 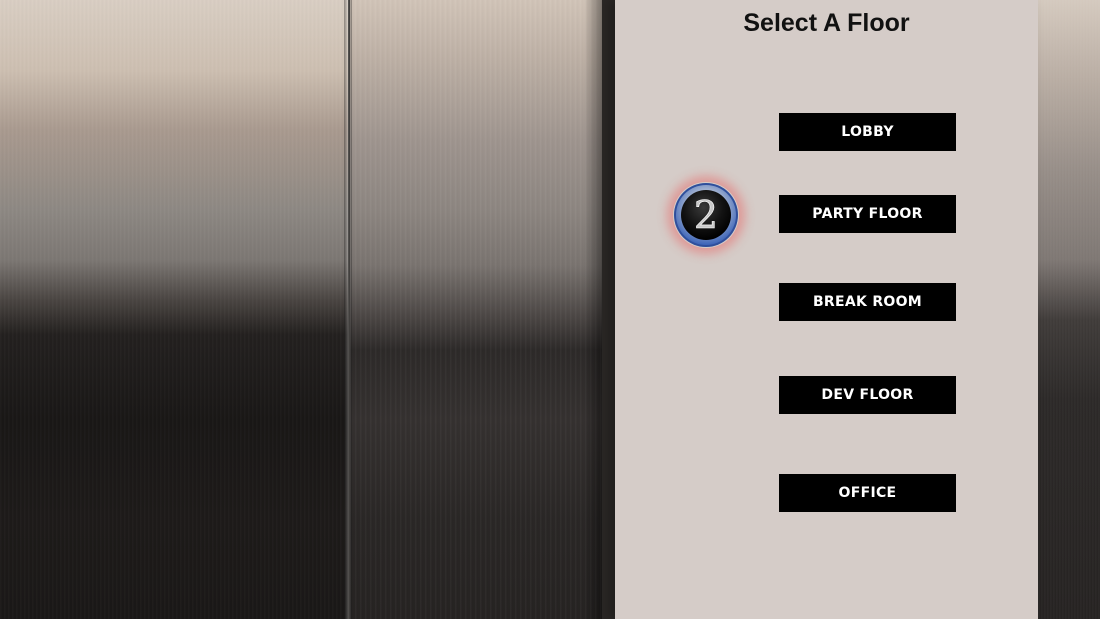 I want to click on panel-title: Select A Floor, so click(x=826, y=23).